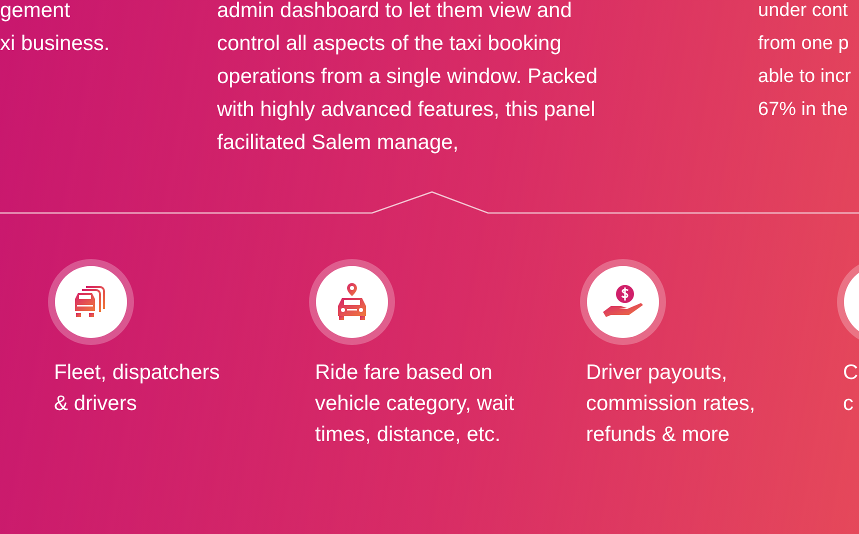 The image size is (859, 534). What do you see at coordinates (851, 388) in the screenshot?
I see `feature-text: C c` at bounding box center [851, 388].